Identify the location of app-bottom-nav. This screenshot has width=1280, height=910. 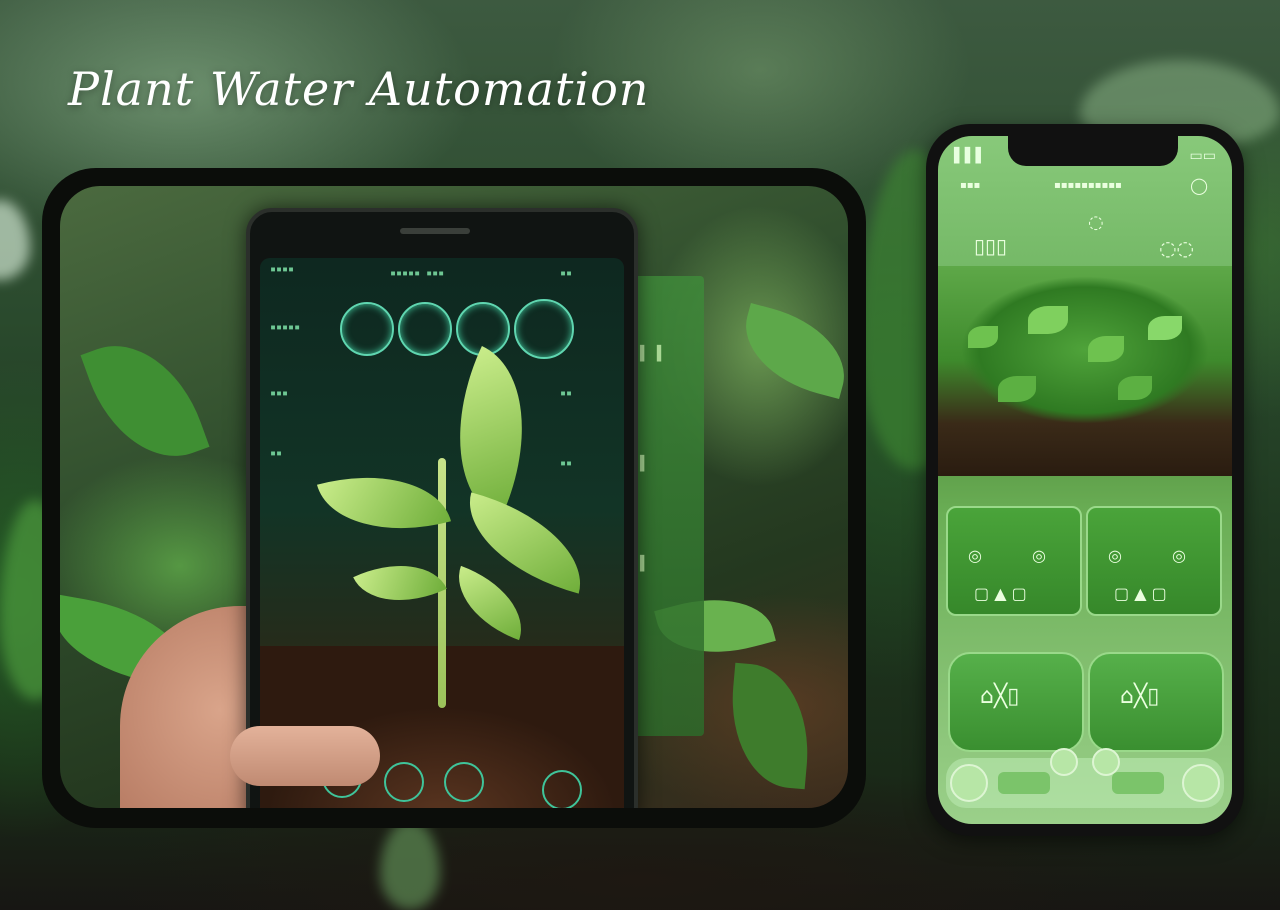
(1085, 778).